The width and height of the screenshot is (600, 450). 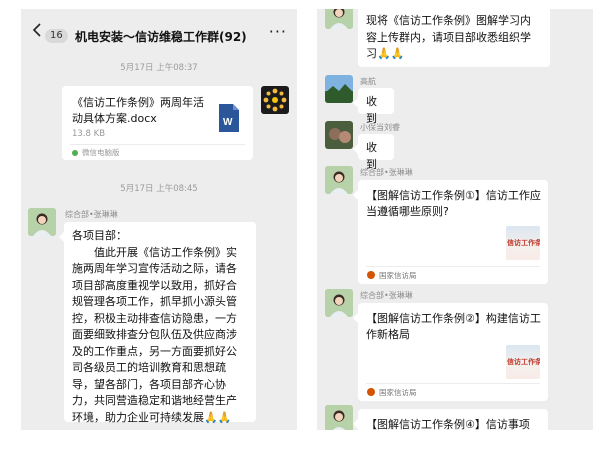 I want to click on link-title: 【图解信访工作条例④】信访事项, so click(x=448, y=424).